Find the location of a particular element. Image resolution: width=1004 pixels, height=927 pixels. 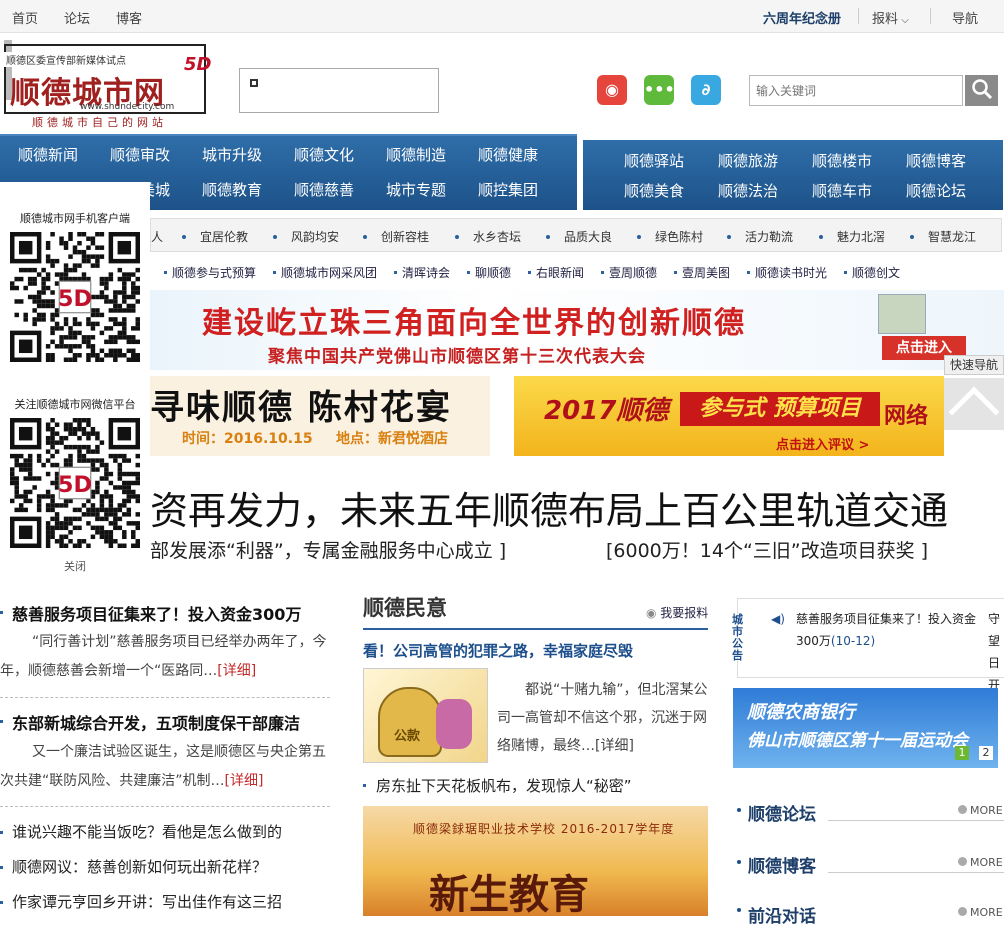

news-list-item: 顺德网议：慈善创新如何玩出新花样？ is located at coordinates (139, 866).